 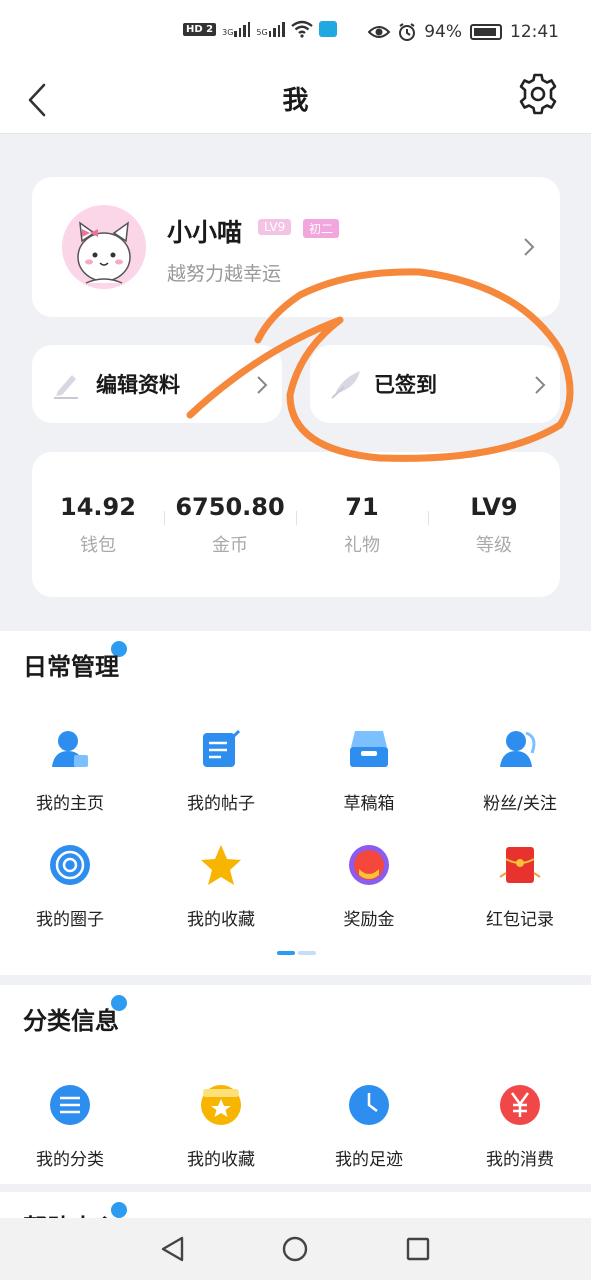 What do you see at coordinates (520, 1105) in the screenshot?
I see `yuan-icon` at bounding box center [520, 1105].